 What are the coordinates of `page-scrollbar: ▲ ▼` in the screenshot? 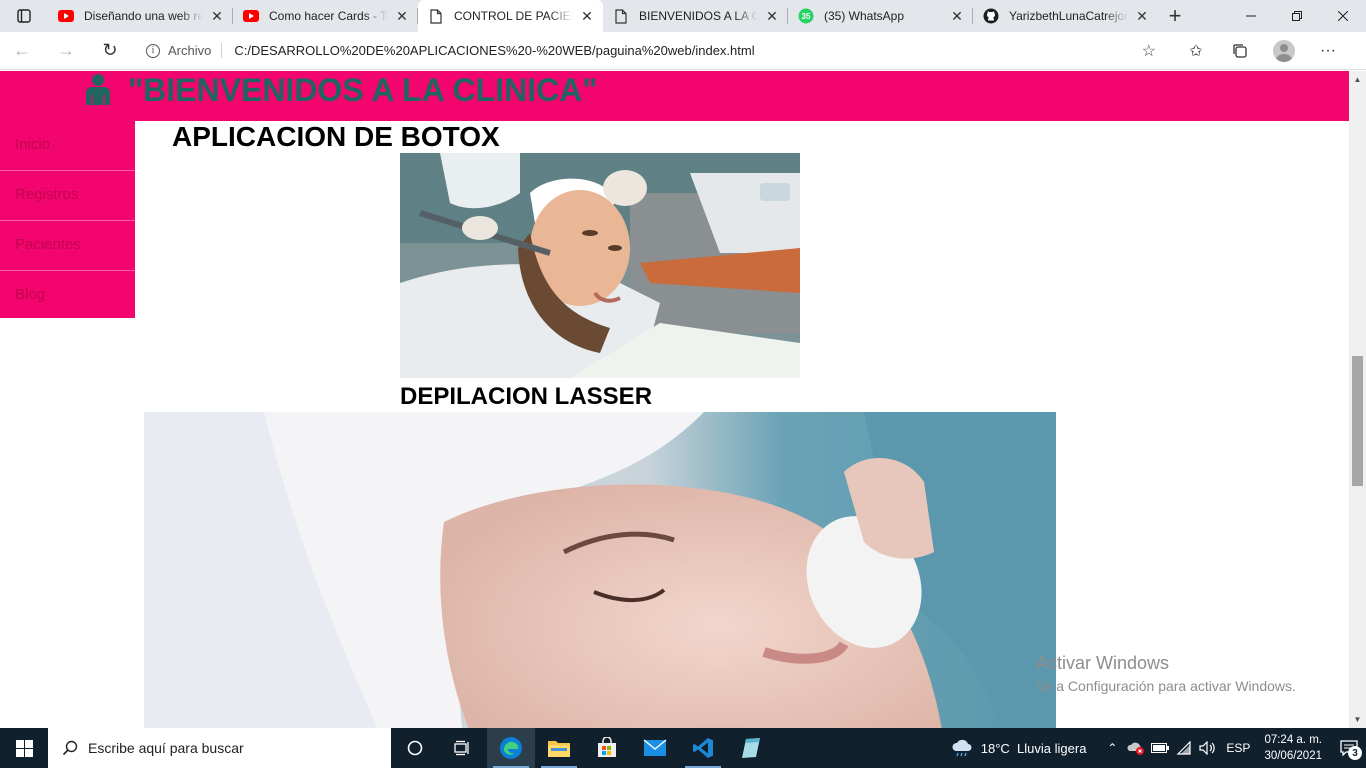 It's located at (1357, 399).